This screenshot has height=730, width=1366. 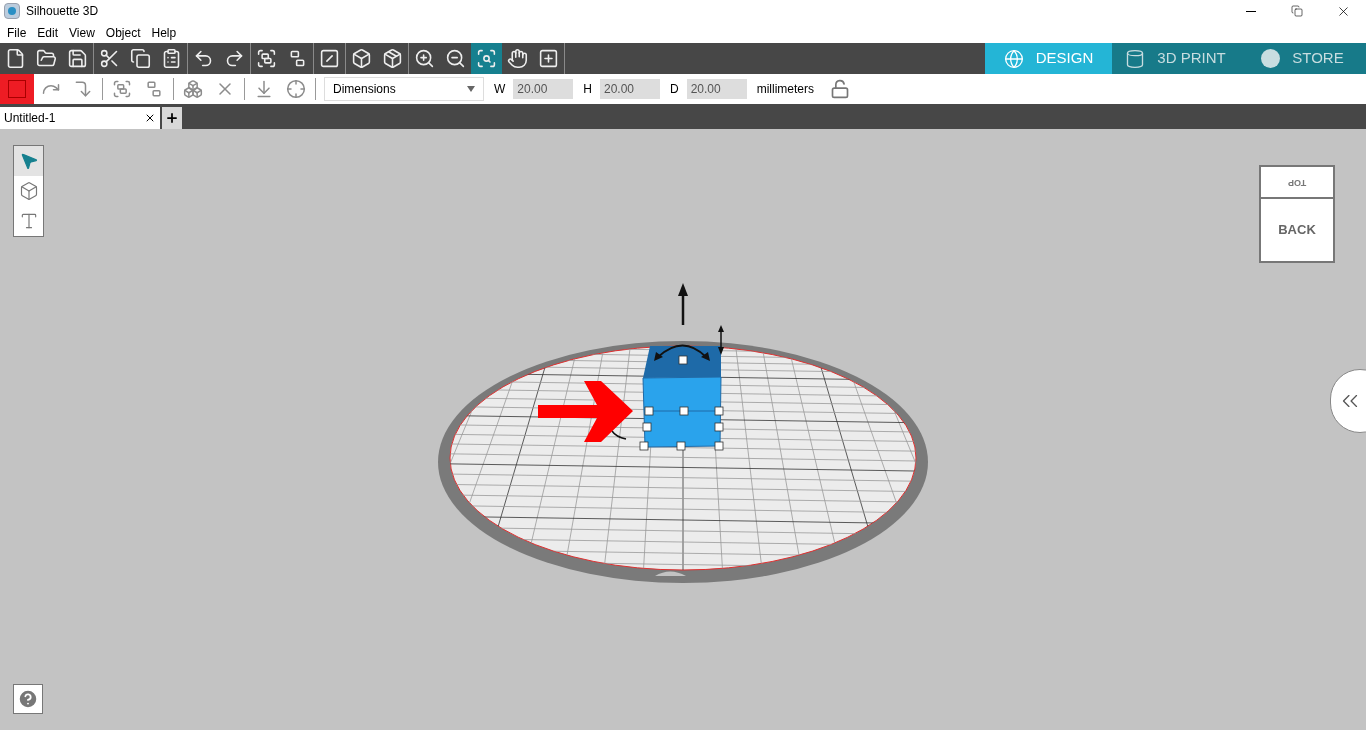 What do you see at coordinates (82, 32) in the screenshot?
I see `menu-item: View` at bounding box center [82, 32].